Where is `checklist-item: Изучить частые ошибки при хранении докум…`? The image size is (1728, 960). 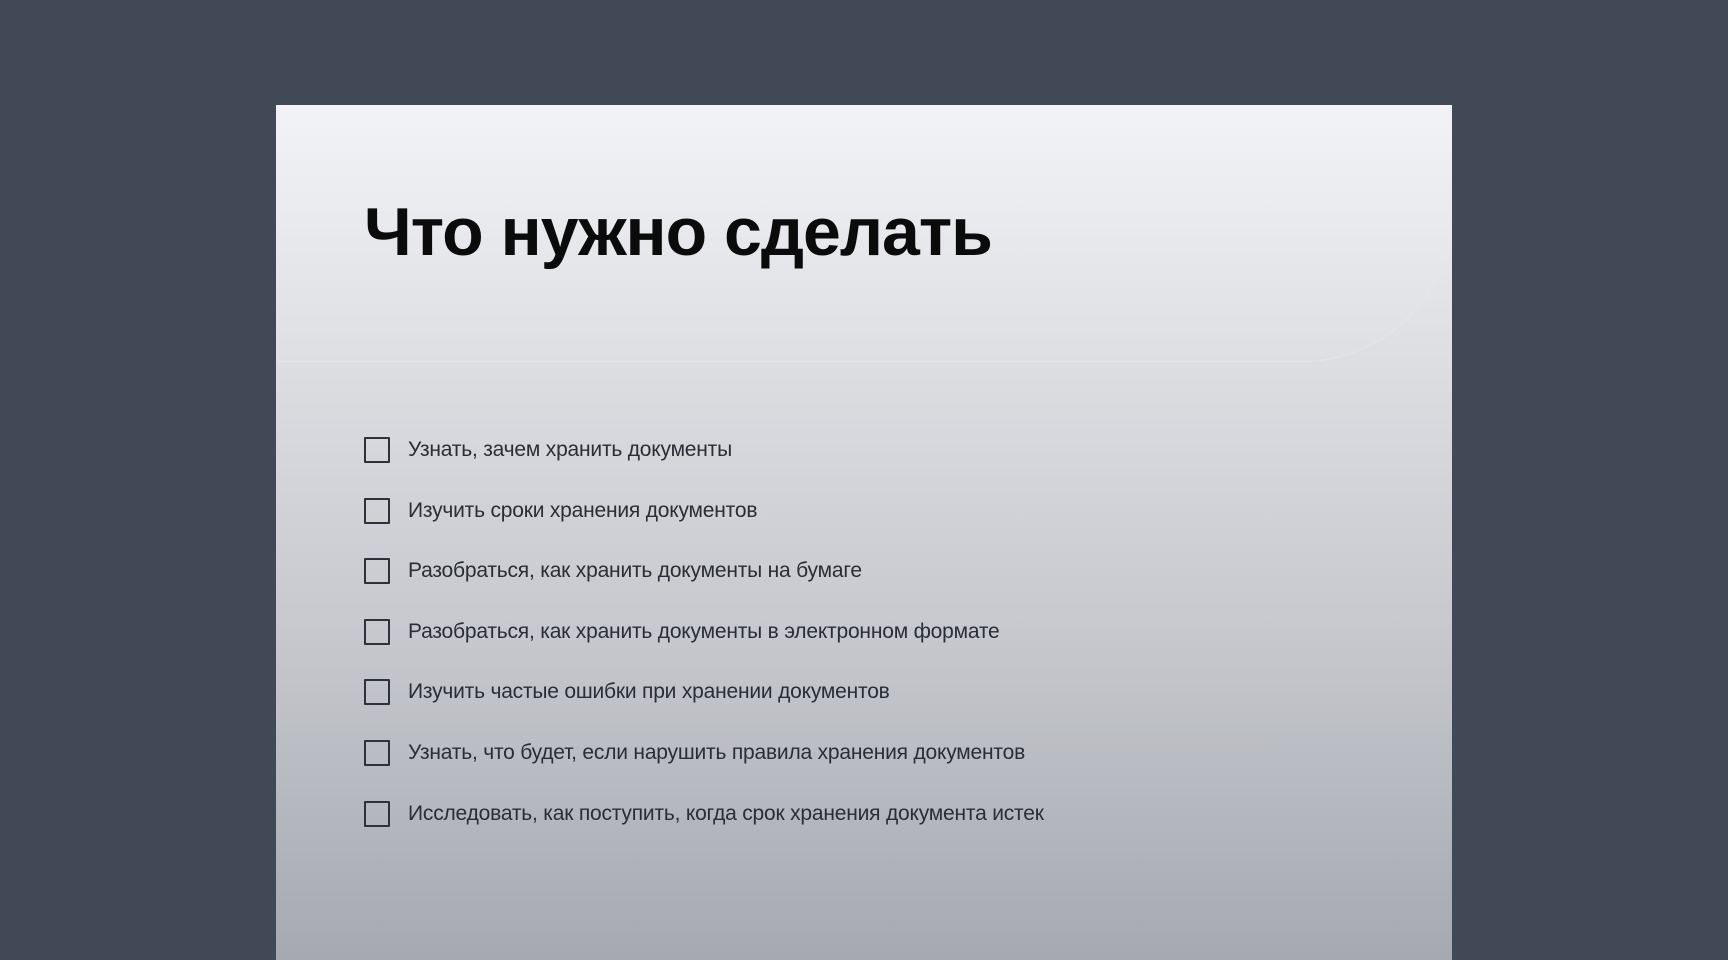 checklist-item: Изучить частые ошибки при хранении докум… is located at coordinates (704, 692).